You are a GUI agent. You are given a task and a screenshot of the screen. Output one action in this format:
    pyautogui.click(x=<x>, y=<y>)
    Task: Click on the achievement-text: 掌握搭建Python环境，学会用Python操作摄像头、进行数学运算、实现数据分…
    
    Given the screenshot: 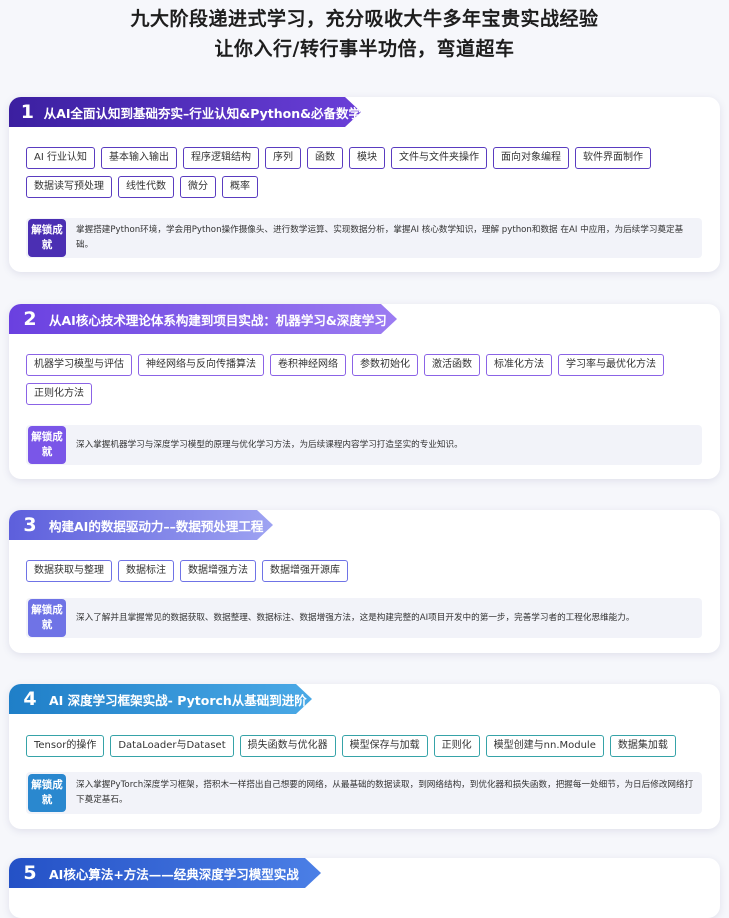 What is the action you would take?
    pyautogui.click(x=380, y=237)
    